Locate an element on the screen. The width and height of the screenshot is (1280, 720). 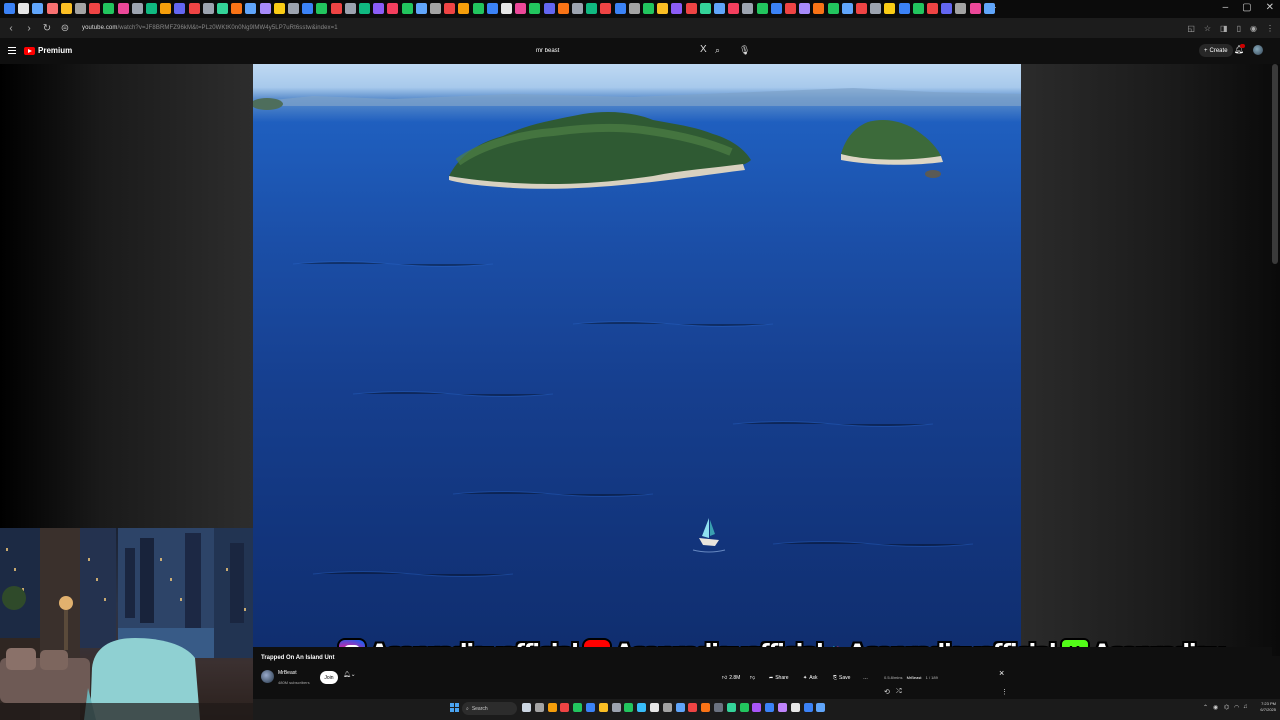
close-window-button: ✕ is located at coordinates (1270, 7).